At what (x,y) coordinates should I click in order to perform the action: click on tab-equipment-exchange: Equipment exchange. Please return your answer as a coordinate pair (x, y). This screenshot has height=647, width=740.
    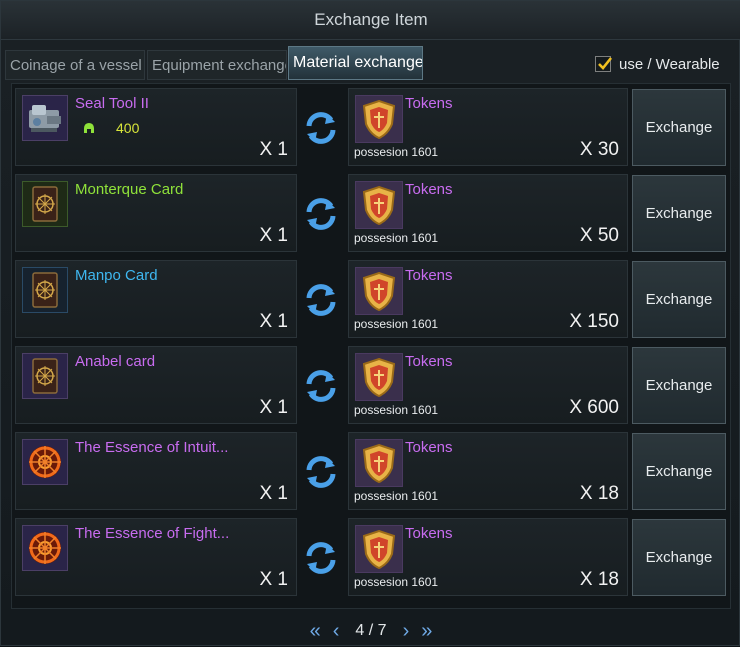
    Looking at the image, I should click on (217, 65).